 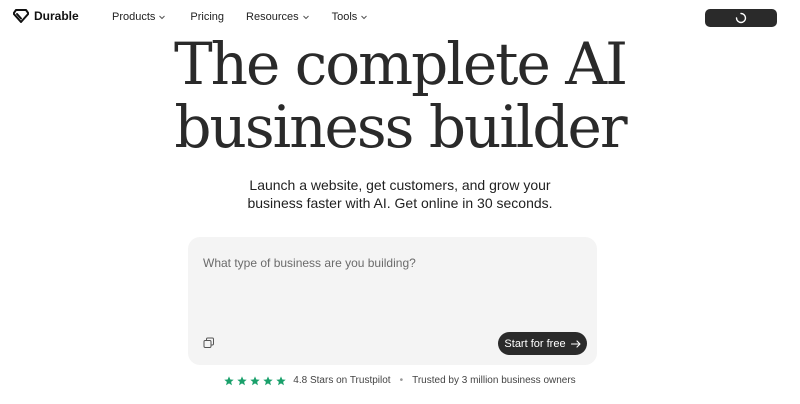 What do you see at coordinates (342, 380) in the screenshot?
I see `rating-text: 4.8 Stars on Trustpilot` at bounding box center [342, 380].